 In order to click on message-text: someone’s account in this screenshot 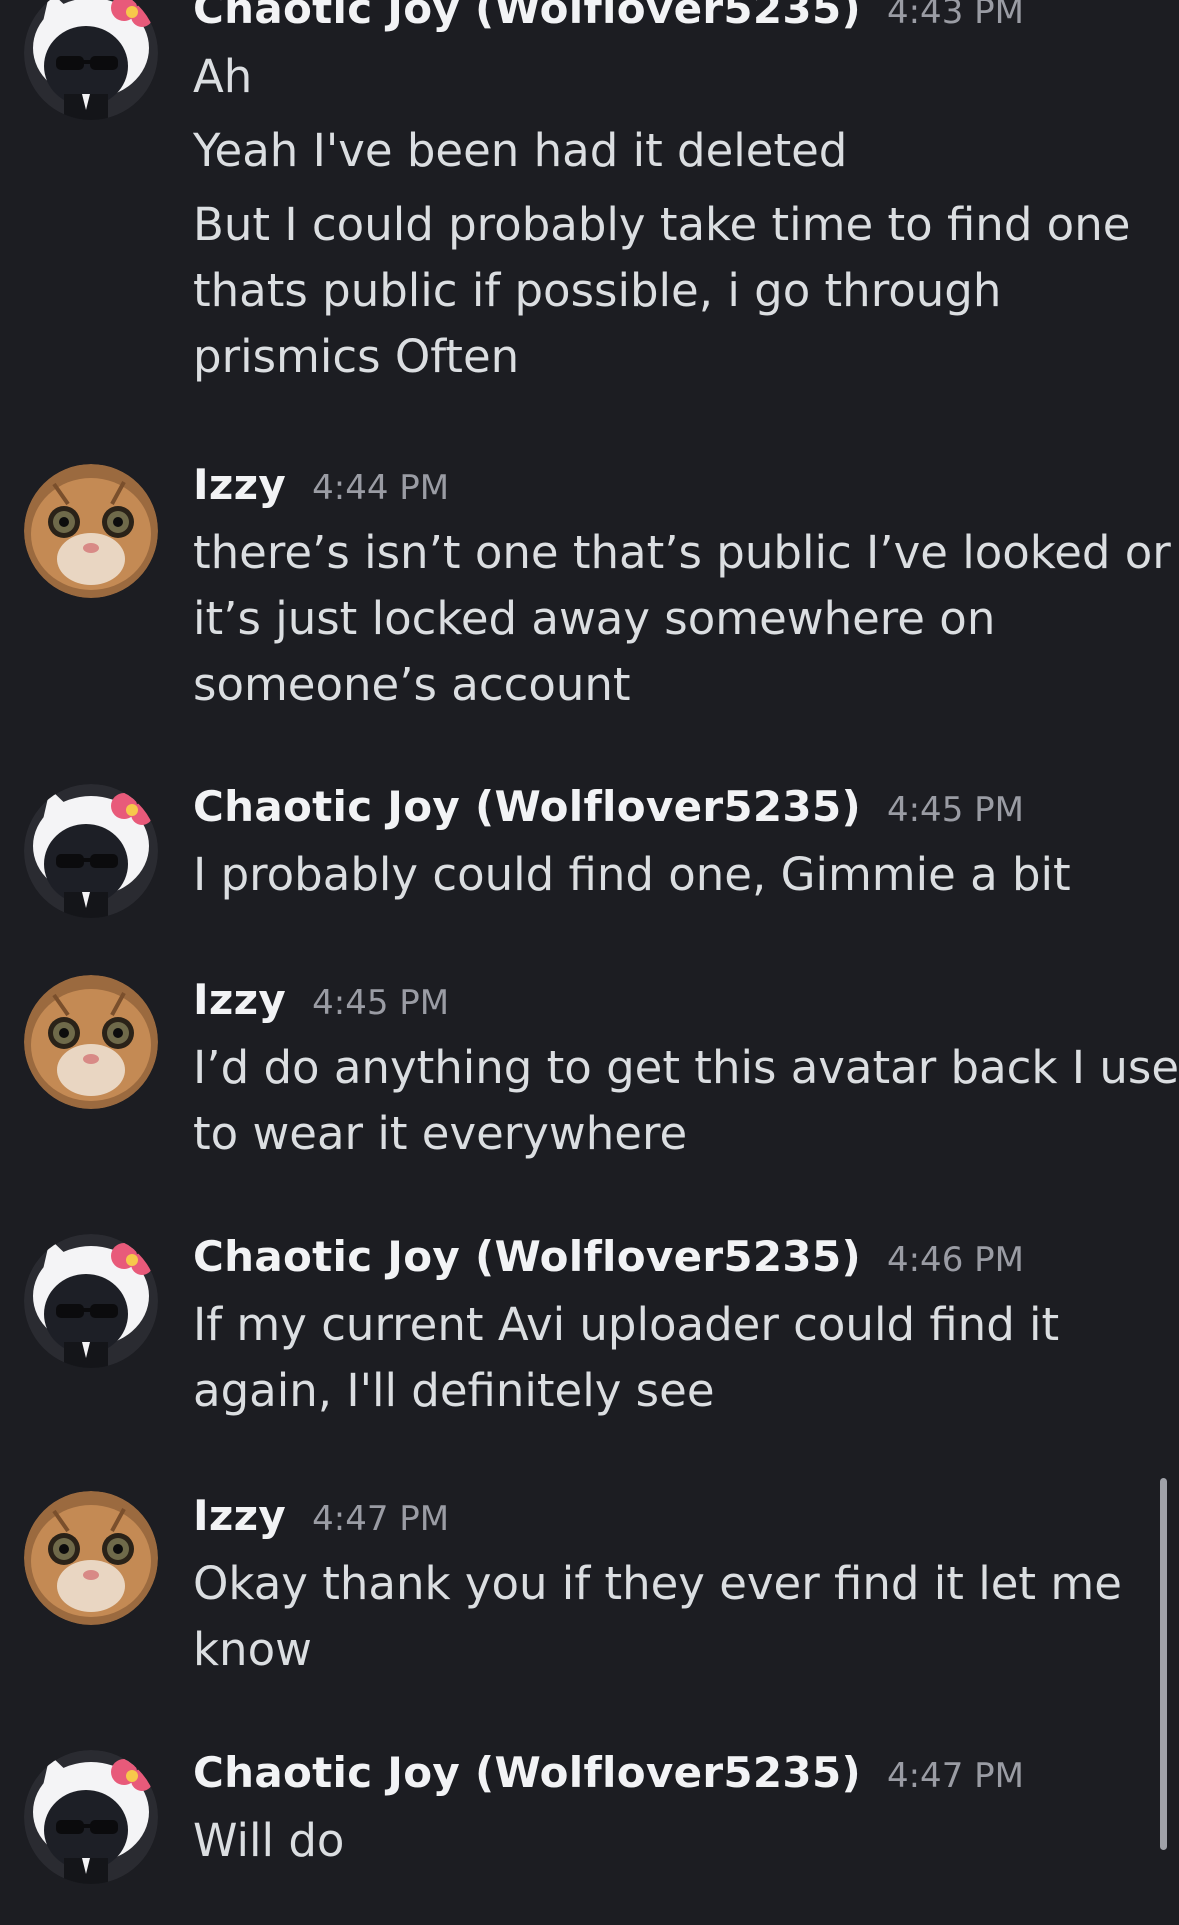, I will do `click(412, 684)`.